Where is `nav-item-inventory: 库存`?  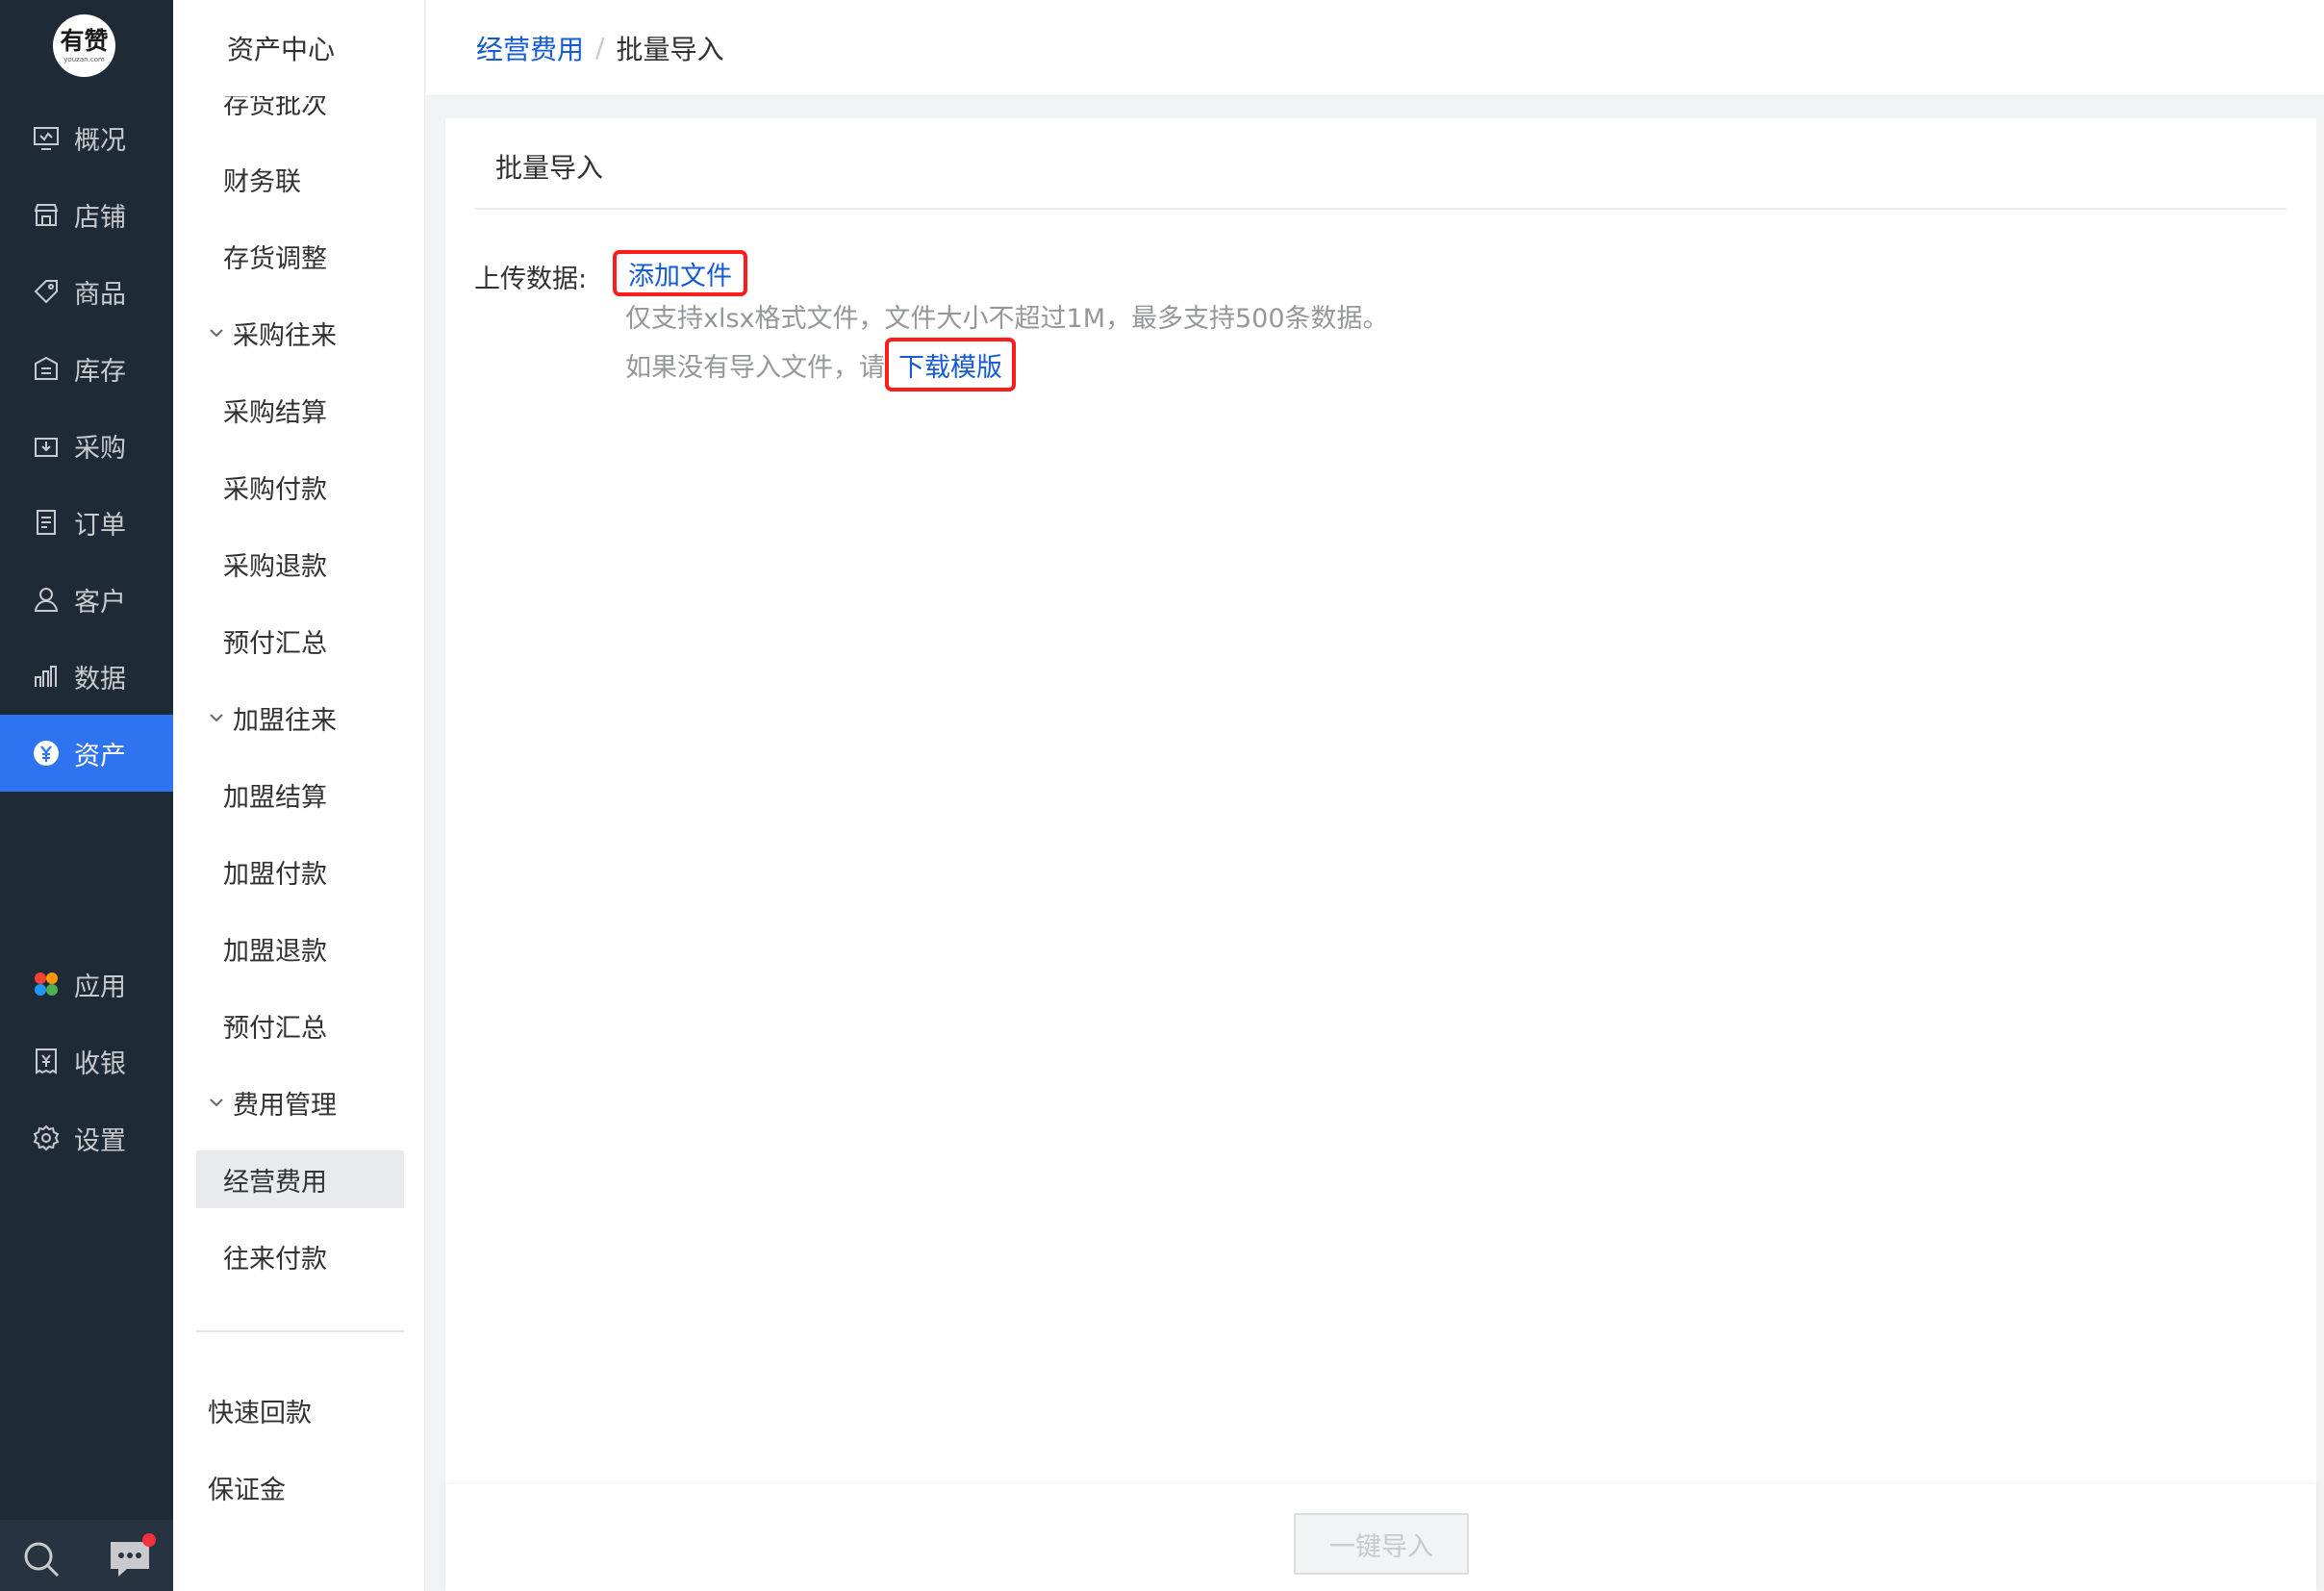
nav-item-inventory: 库存 is located at coordinates (86, 368).